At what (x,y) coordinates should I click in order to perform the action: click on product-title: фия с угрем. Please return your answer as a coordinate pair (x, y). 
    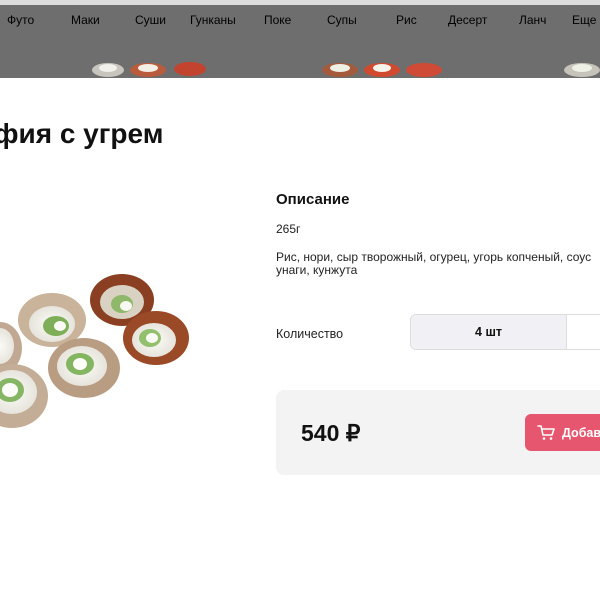
    Looking at the image, I should click on (82, 133).